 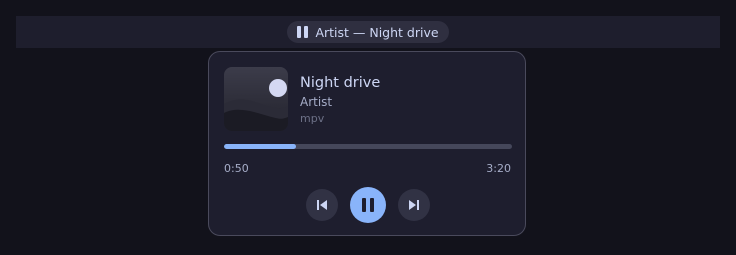 I want to click on progress-bar, so click(x=368, y=146).